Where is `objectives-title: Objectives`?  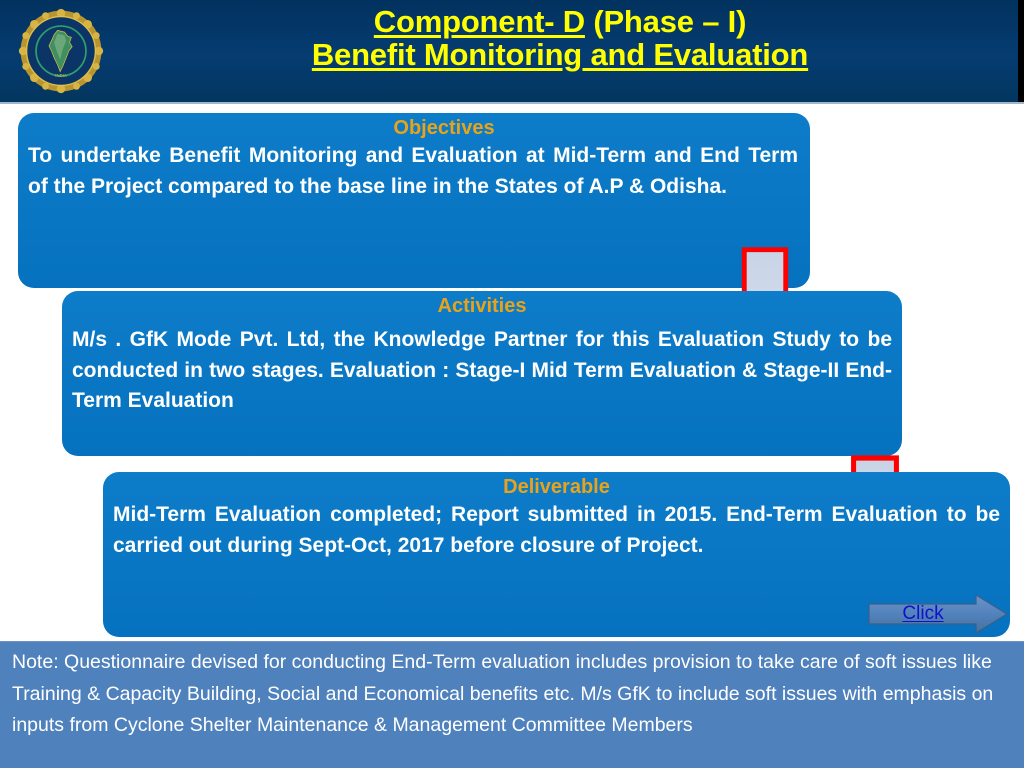
objectives-title: Objectives is located at coordinates (444, 128).